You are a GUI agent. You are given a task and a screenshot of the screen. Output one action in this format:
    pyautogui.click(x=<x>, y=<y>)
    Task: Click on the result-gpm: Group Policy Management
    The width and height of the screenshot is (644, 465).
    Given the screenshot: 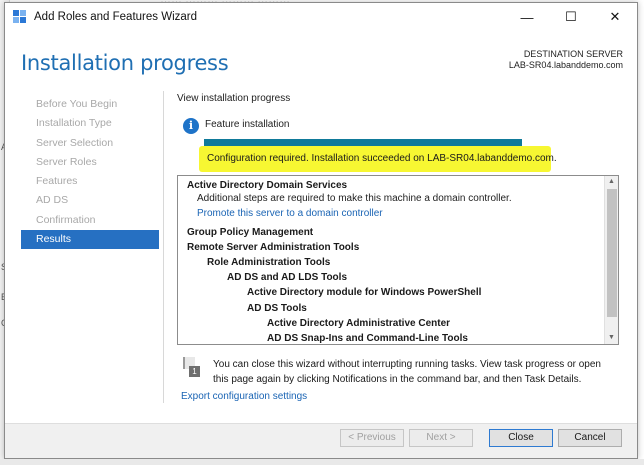 What is the action you would take?
    pyautogui.click(x=250, y=232)
    